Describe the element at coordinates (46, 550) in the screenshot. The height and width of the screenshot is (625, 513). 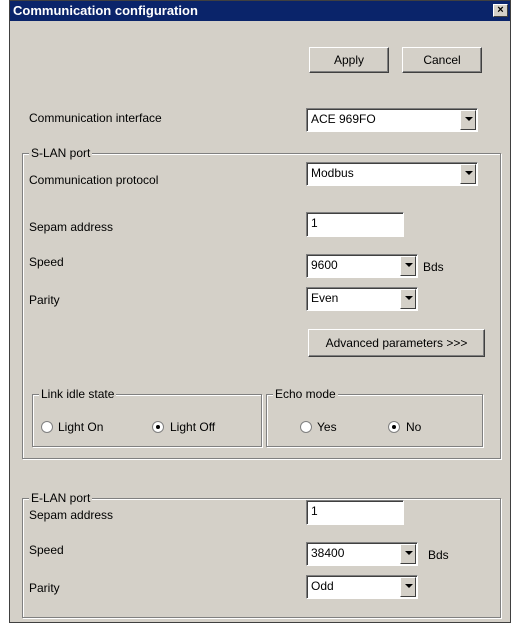
I see `elan-speed-label: Speed` at that location.